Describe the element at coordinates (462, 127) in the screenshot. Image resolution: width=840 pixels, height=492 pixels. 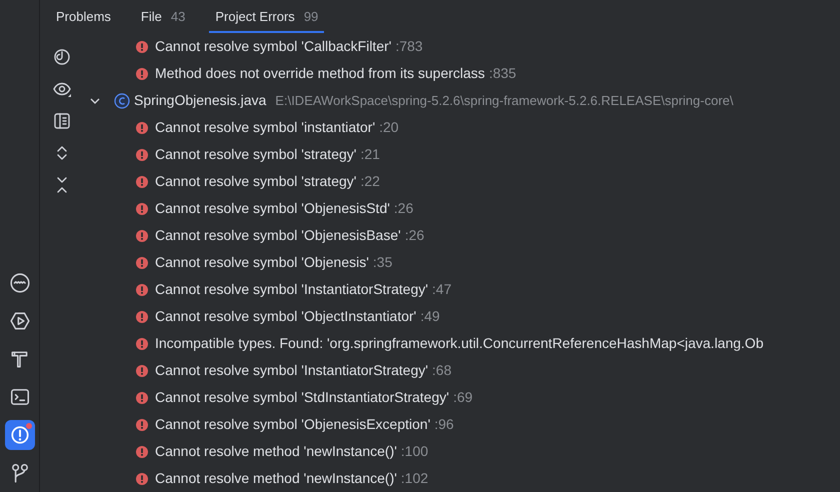
I see `error-row: Cannot resolve symbol 'instantiator' :20` at that location.